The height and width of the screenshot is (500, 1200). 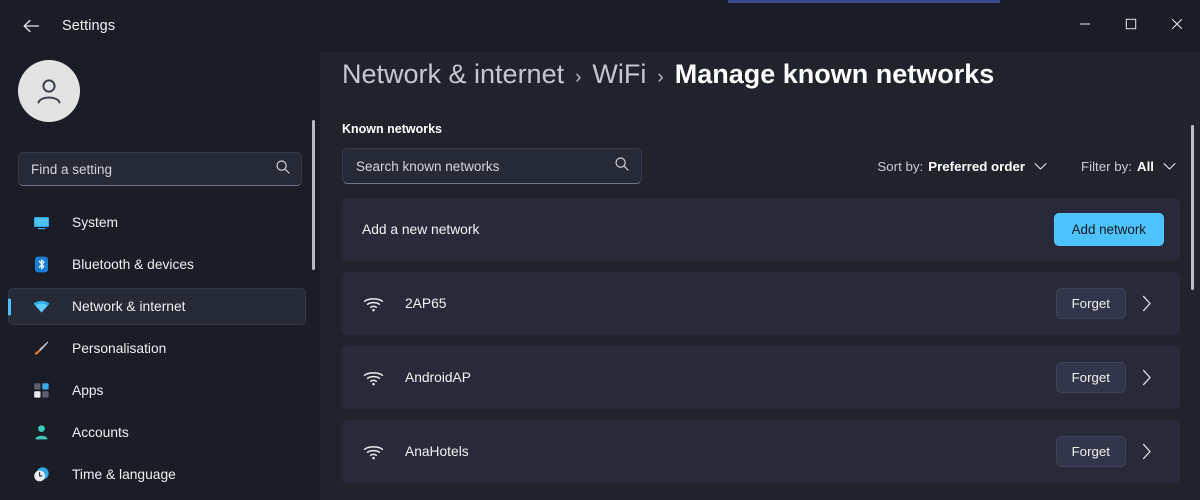 I want to click on network-name: AnaHotels, so click(x=437, y=451).